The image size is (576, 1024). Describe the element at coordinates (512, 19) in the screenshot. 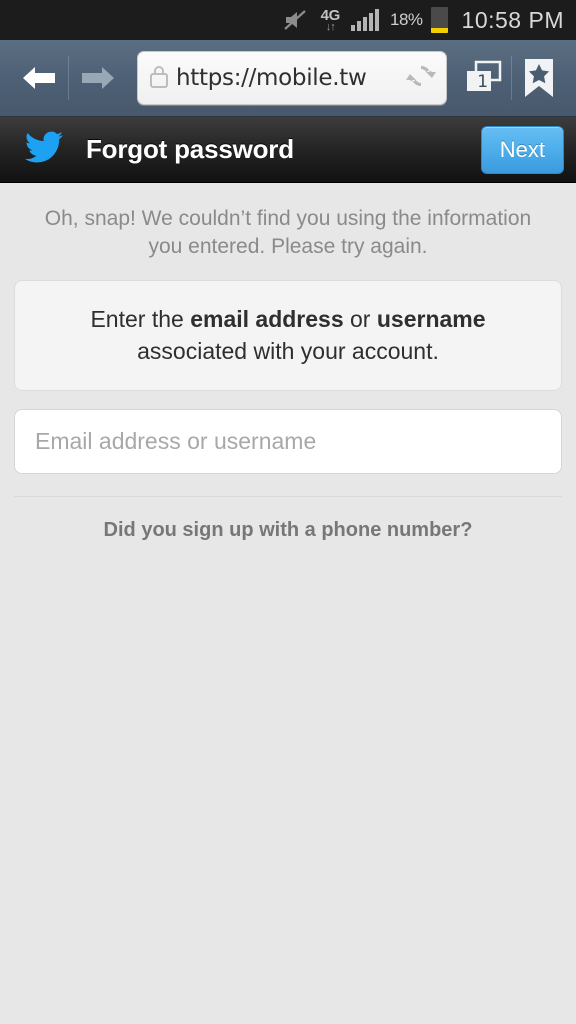

I see `clock-label: 10:58 PM` at that location.